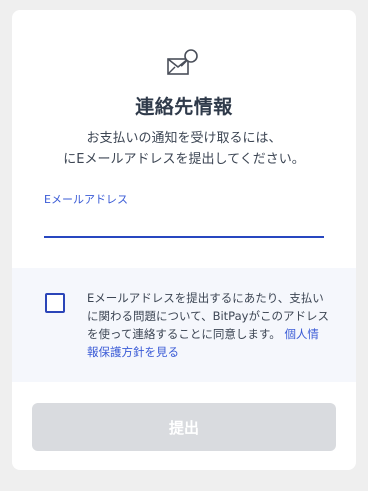 This screenshot has height=491, width=368. Describe the element at coordinates (55, 303) in the screenshot. I see `consent-checkbox` at that location.